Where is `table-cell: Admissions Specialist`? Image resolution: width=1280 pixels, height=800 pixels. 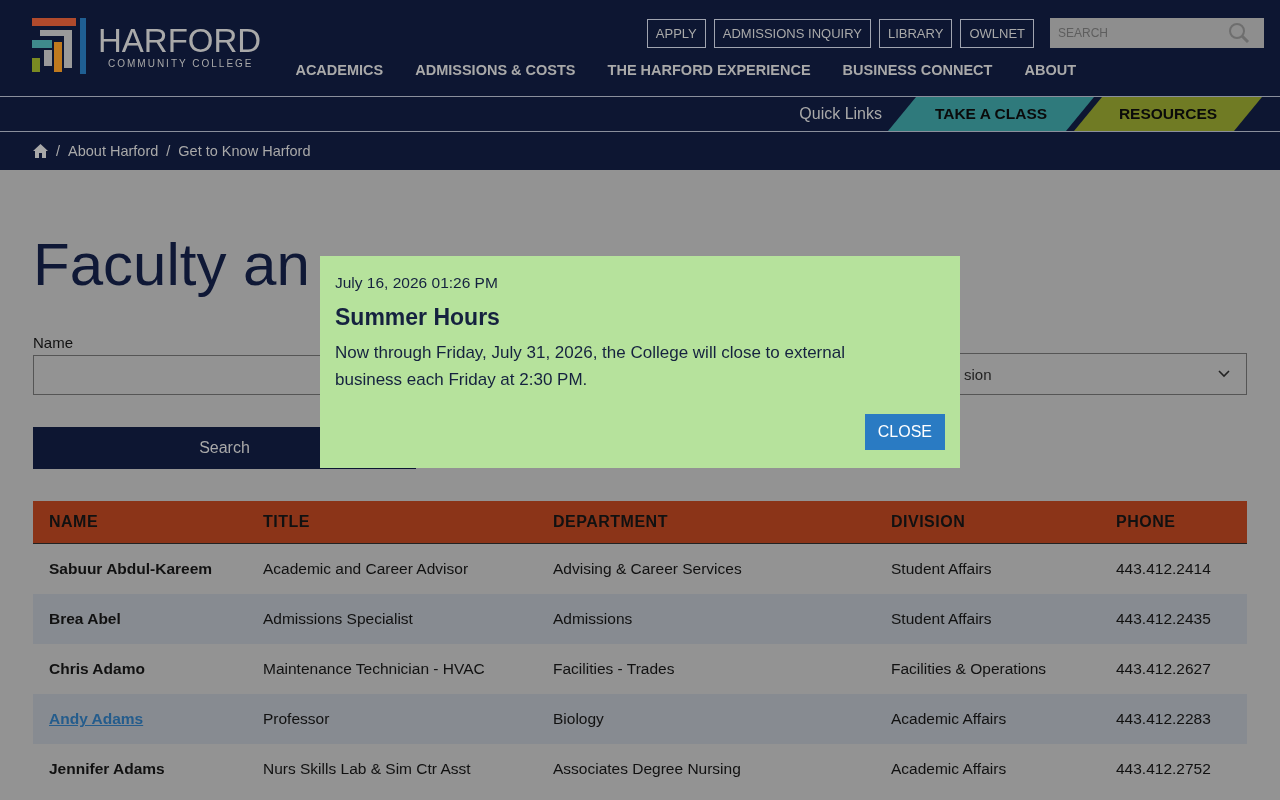 table-cell: Admissions Specialist is located at coordinates (392, 619).